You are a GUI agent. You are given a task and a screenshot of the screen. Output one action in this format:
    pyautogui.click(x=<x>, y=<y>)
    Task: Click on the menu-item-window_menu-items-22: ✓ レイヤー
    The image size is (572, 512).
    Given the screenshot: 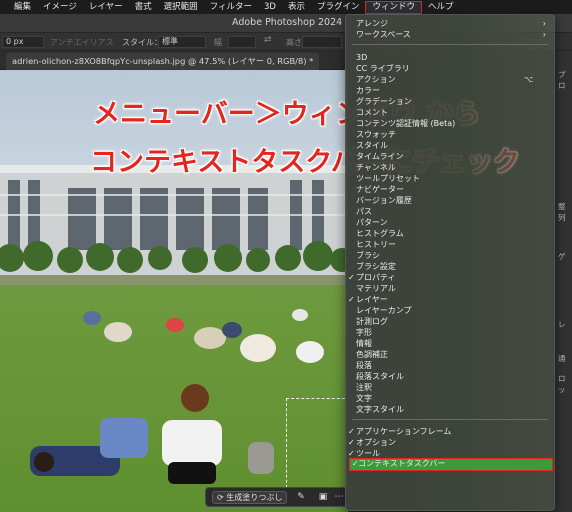 What is the action you would take?
    pyautogui.click(x=450, y=299)
    